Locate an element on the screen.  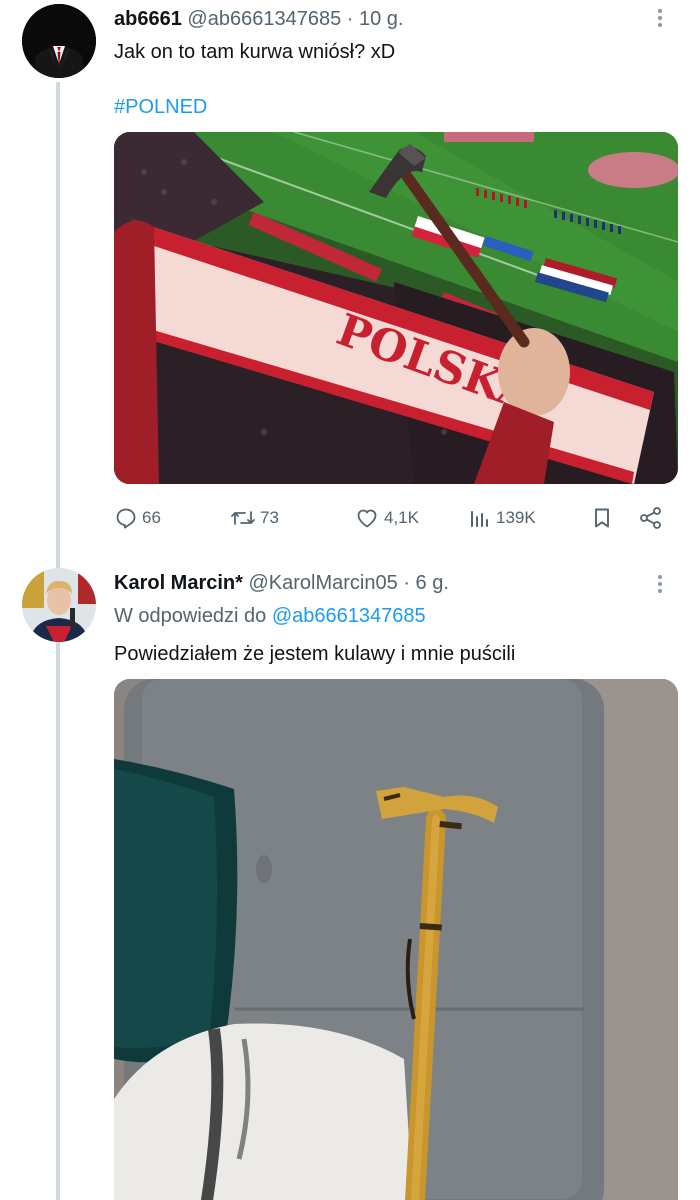
reply-mention-link: @ab6661347685 is located at coordinates (349, 616).